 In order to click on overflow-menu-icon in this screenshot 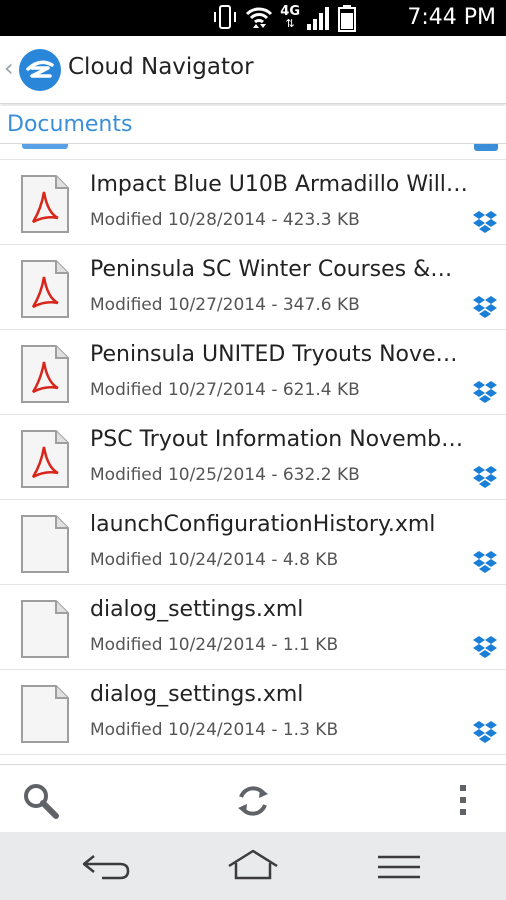, I will do `click(463, 800)`.